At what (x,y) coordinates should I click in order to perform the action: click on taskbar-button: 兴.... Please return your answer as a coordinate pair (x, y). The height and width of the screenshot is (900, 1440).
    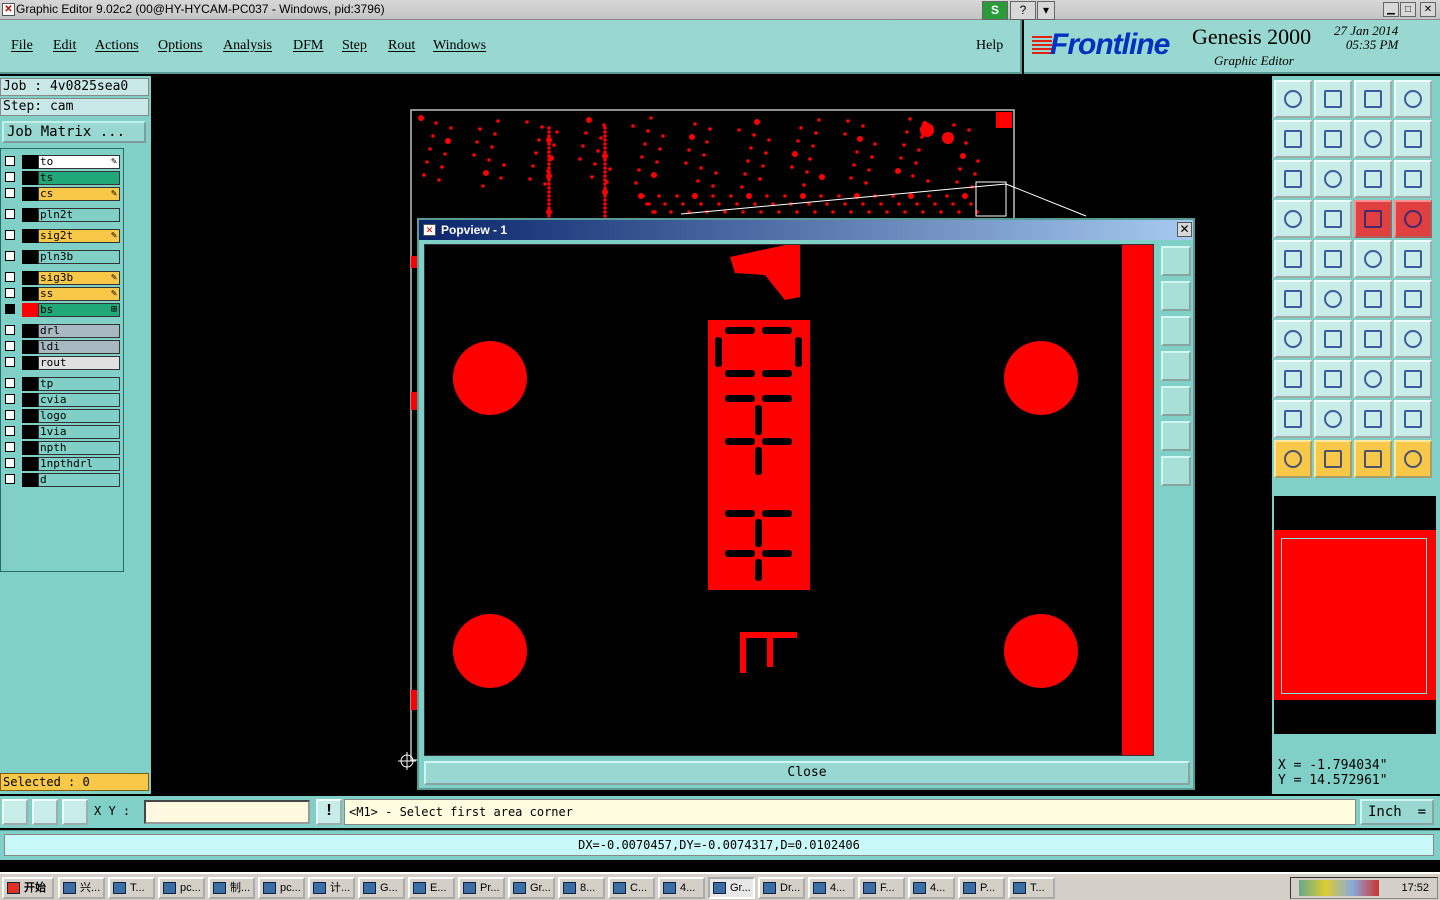
    Looking at the image, I should click on (81, 888).